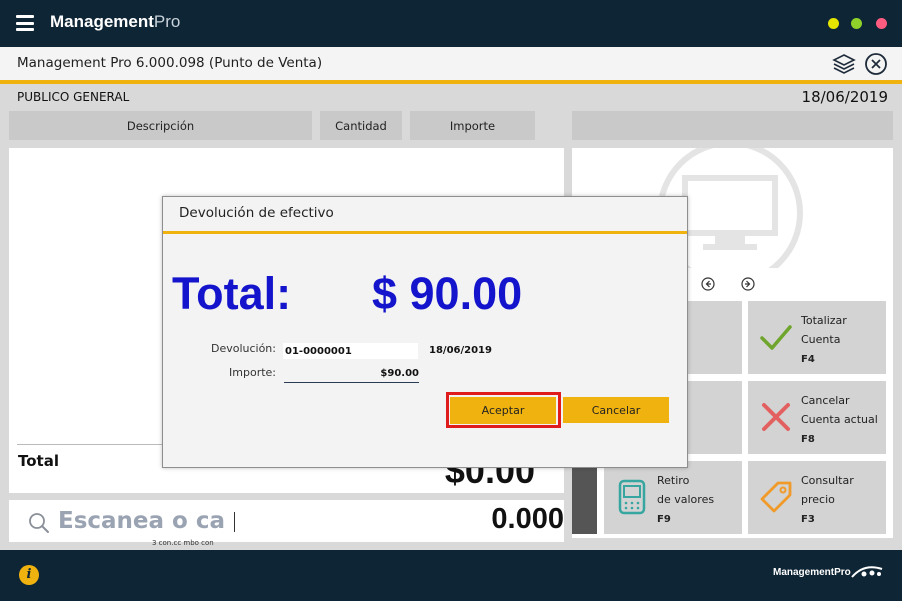 Image resolution: width=902 pixels, height=601 pixels. What do you see at coordinates (876, 64) in the screenshot?
I see `close-circle-icon` at bounding box center [876, 64].